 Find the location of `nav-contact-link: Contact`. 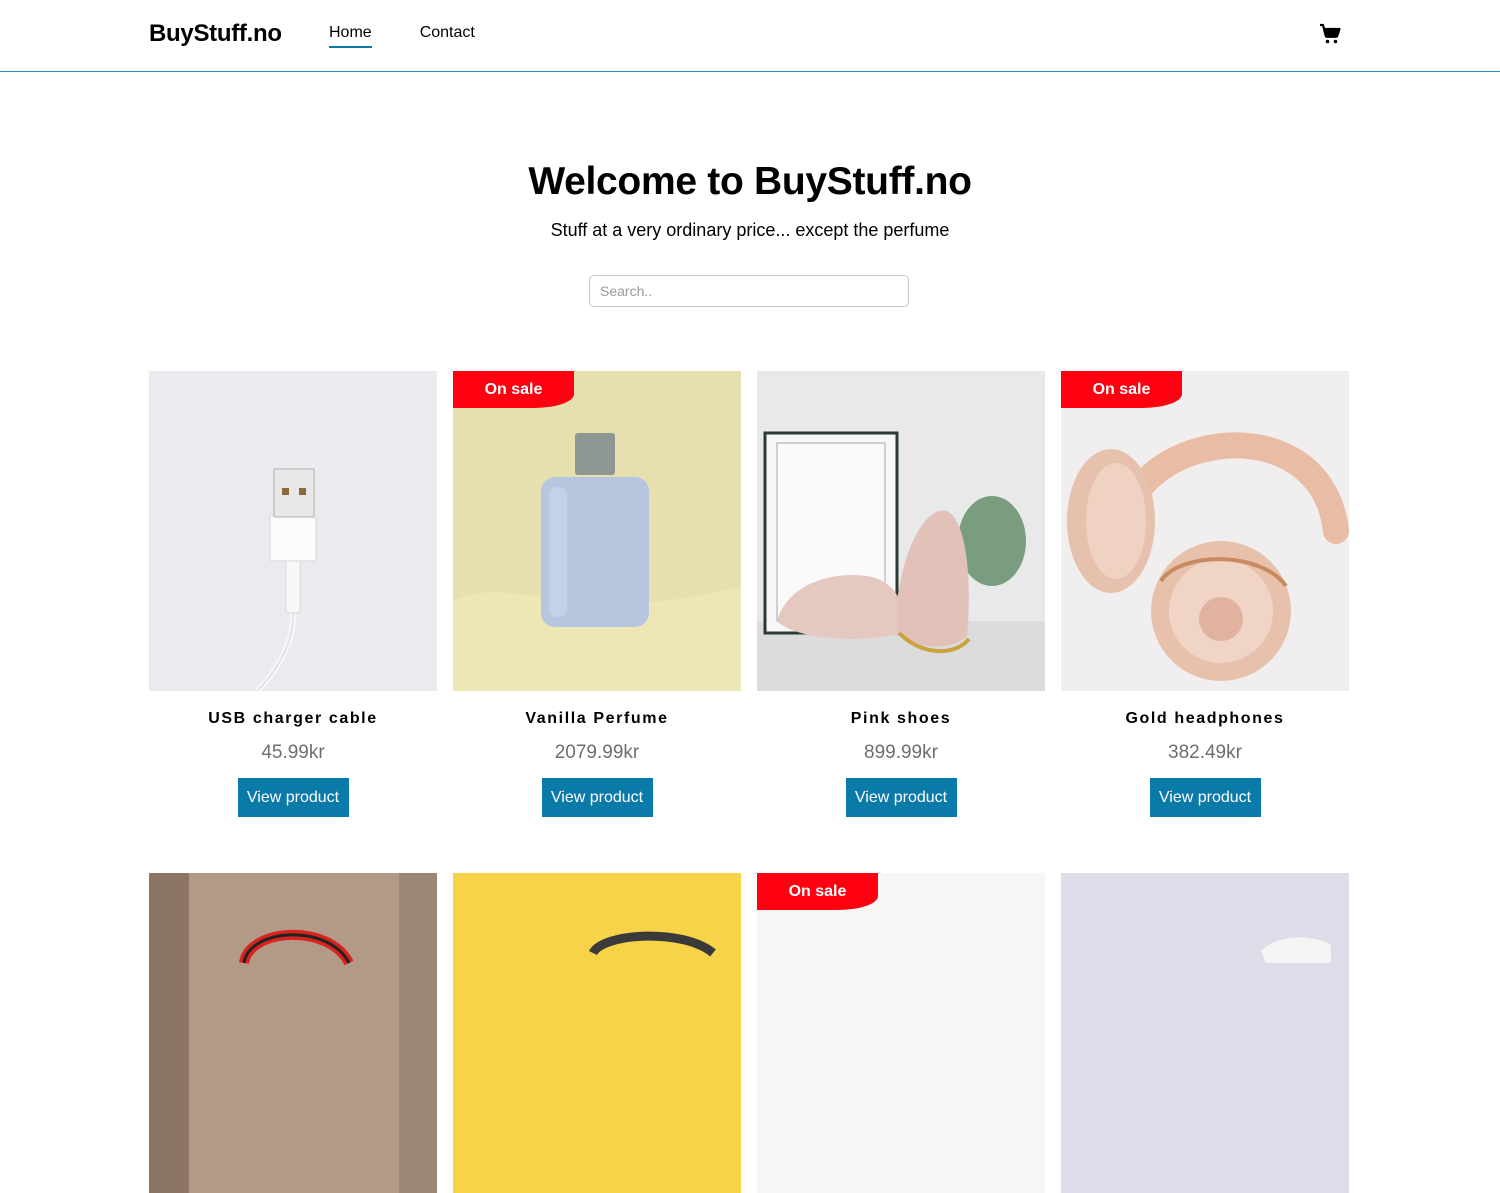

nav-contact-link: Contact is located at coordinates (447, 36).